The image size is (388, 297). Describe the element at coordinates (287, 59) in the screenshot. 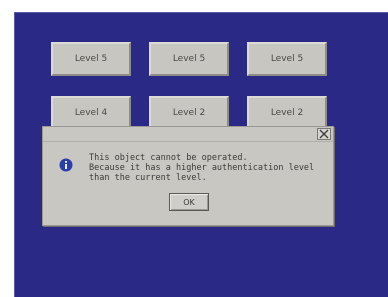

I see `level-button-3: Level 5` at that location.